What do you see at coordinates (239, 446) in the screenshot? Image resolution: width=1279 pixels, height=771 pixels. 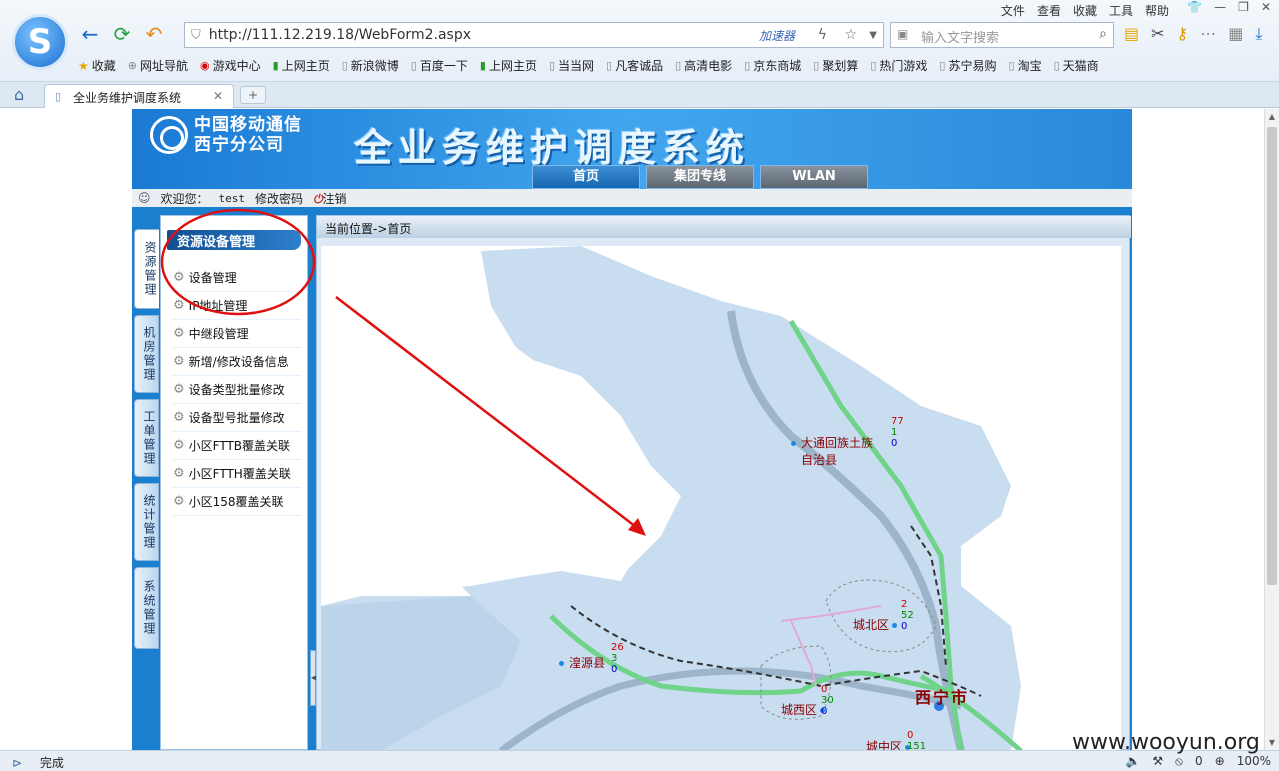 I see `menu-item-label: 小区FTTB覆盖关联` at bounding box center [239, 446].